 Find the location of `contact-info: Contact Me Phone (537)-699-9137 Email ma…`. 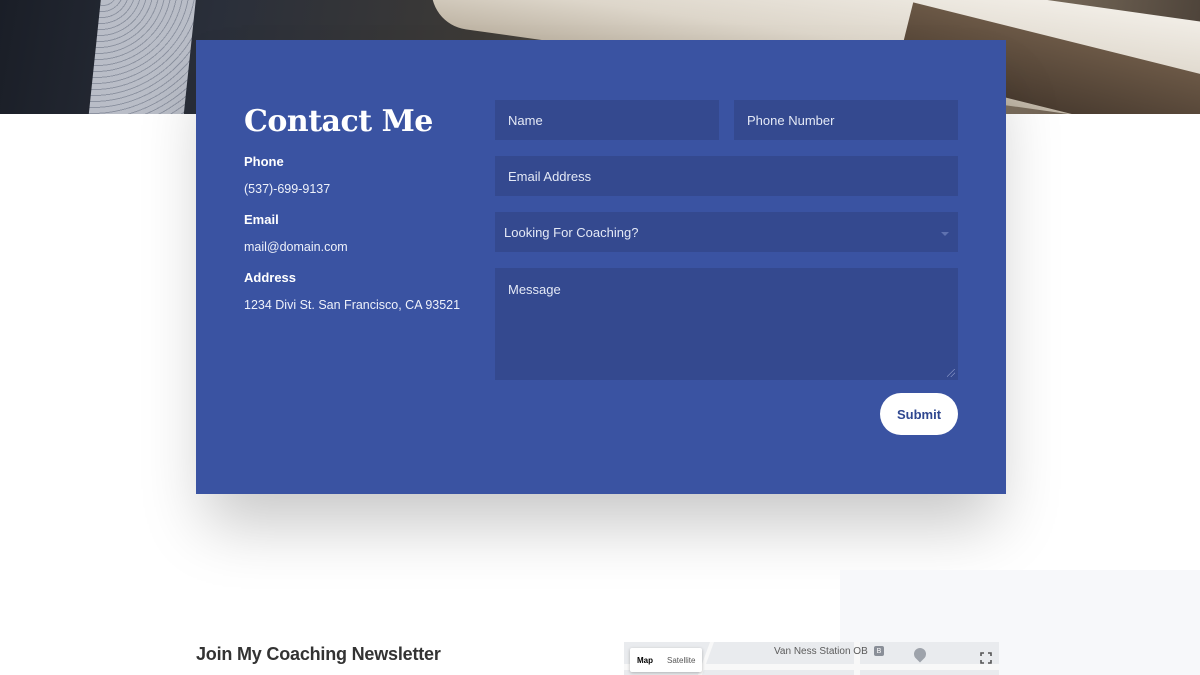

contact-info: Contact Me Phone (537)-699-9137 Email ma… is located at coordinates (364, 207).